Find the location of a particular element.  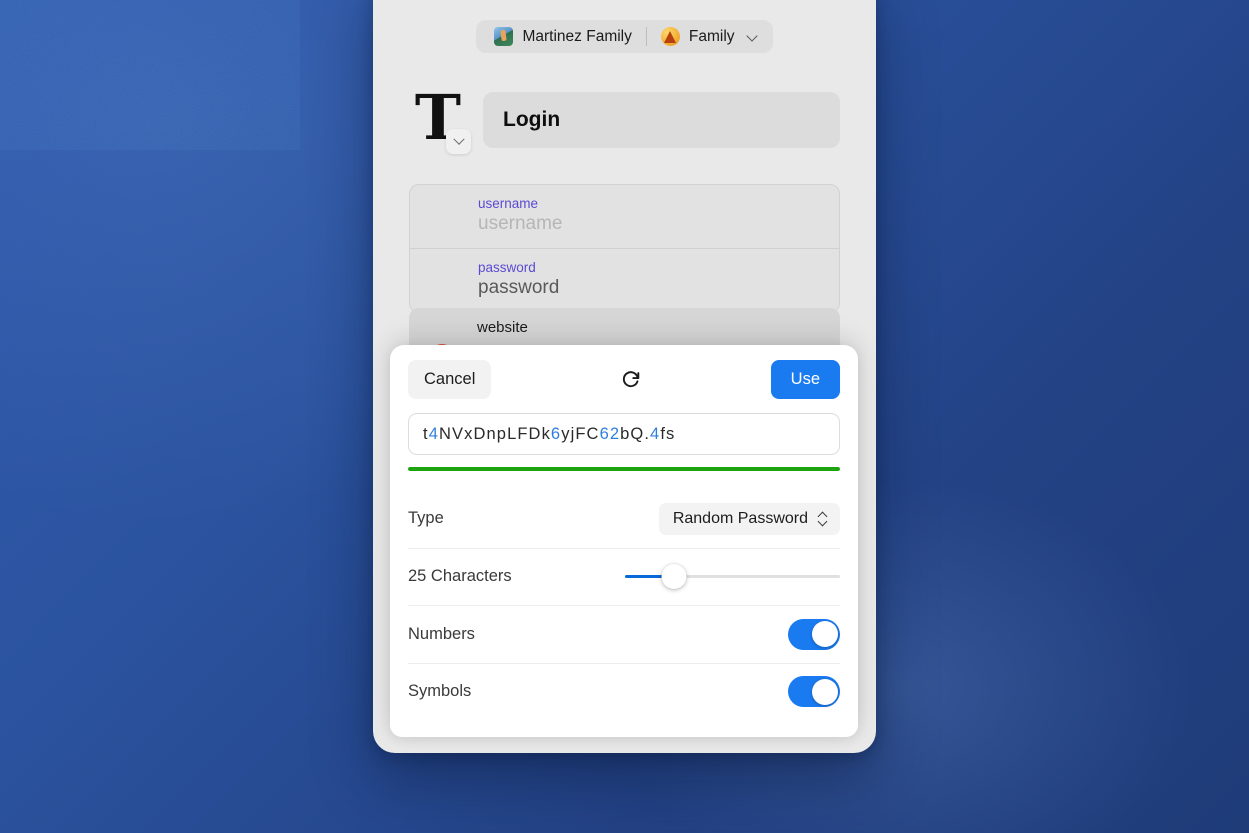

password-value: password is located at coordinates (519, 287).